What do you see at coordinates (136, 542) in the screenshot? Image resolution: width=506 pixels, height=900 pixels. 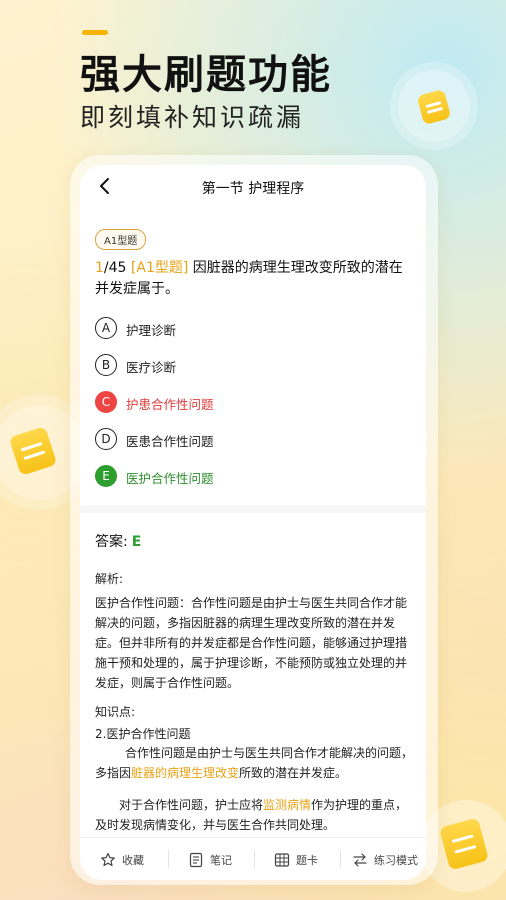 I see `answer-value: E` at bounding box center [136, 542].